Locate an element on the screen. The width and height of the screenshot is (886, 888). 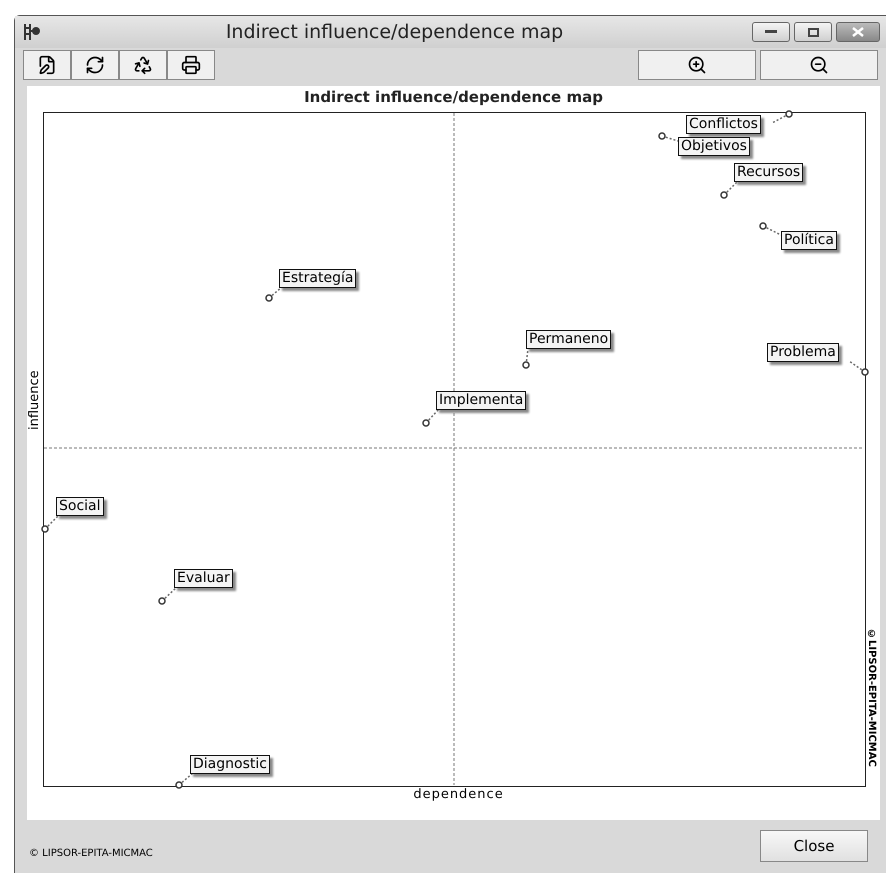
window-title: Indirect influence/dependence map is located at coordinates (394, 32).